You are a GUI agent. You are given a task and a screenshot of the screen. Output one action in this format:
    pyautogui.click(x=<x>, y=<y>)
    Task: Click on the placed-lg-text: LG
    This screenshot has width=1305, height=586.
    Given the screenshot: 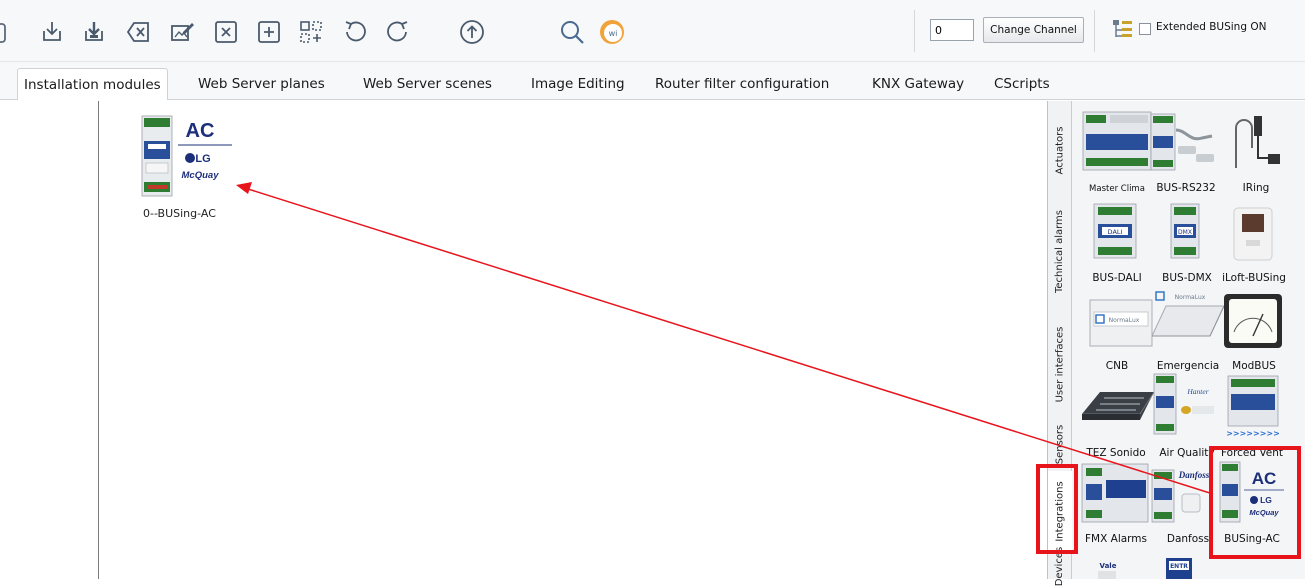 What is the action you would take?
    pyautogui.click(x=202, y=159)
    